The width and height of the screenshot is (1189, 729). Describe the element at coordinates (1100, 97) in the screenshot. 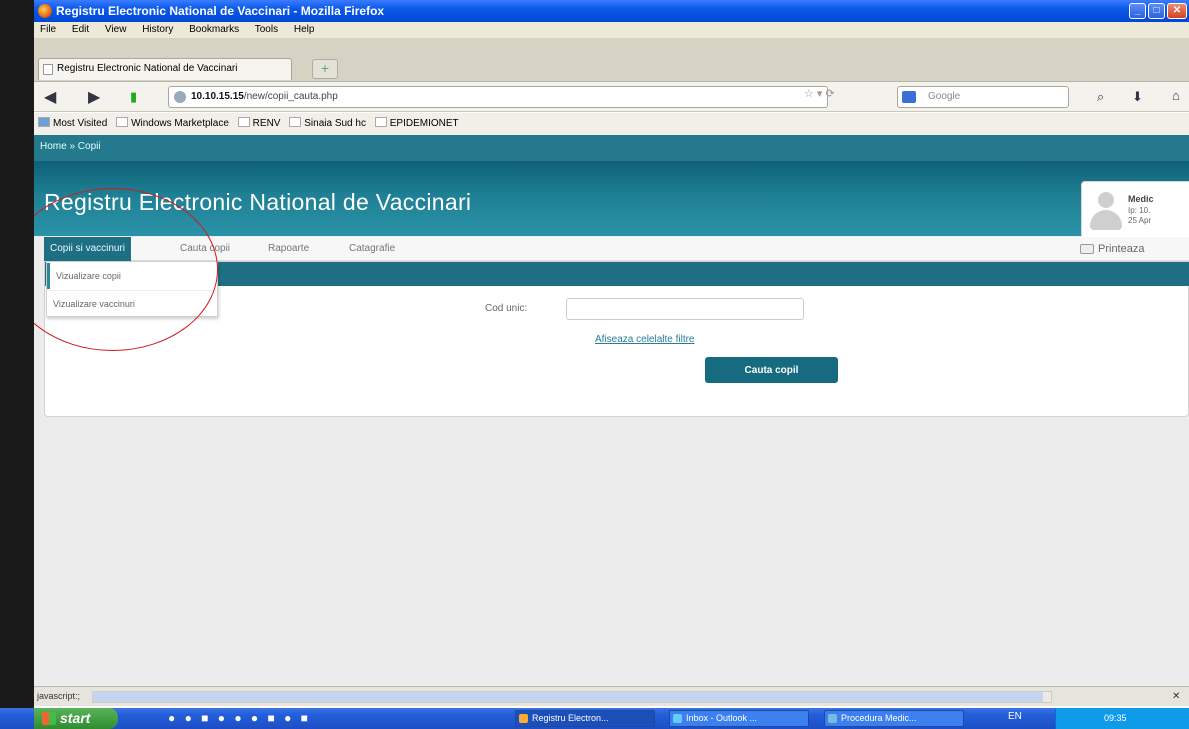

I see `search-go-icon: ⌕` at that location.